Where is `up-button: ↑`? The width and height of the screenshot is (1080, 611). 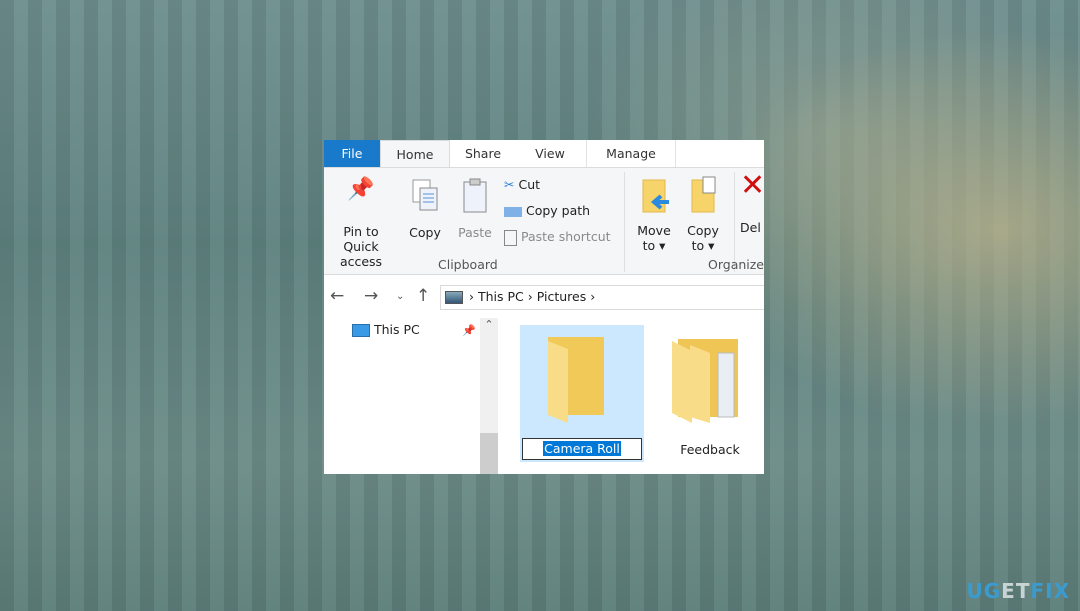
up-button: ↑ is located at coordinates (423, 296).